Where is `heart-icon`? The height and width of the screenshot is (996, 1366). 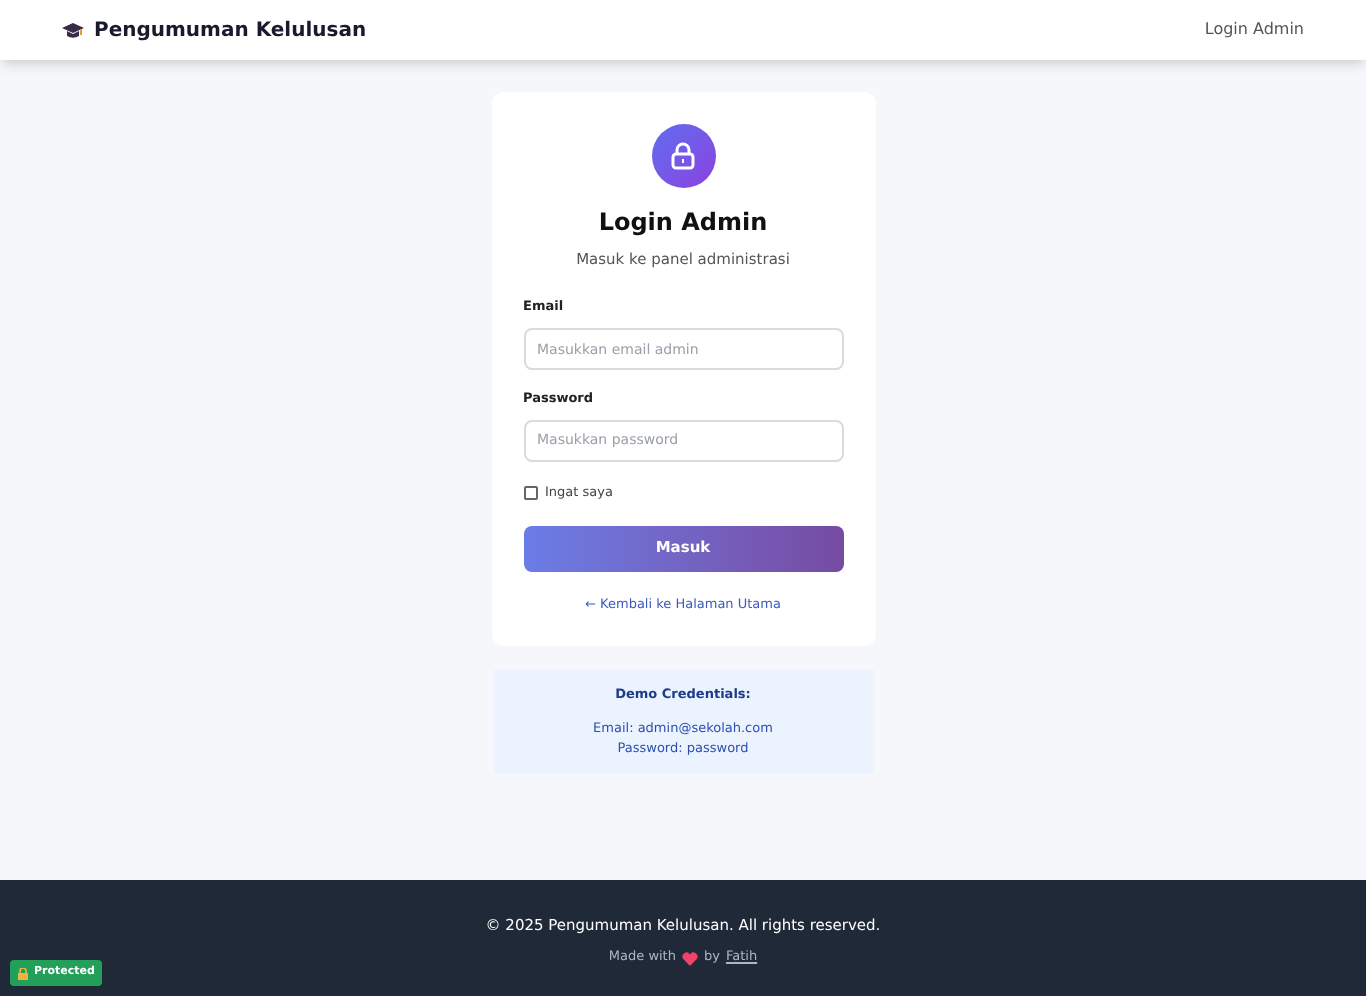 heart-icon is located at coordinates (689, 958).